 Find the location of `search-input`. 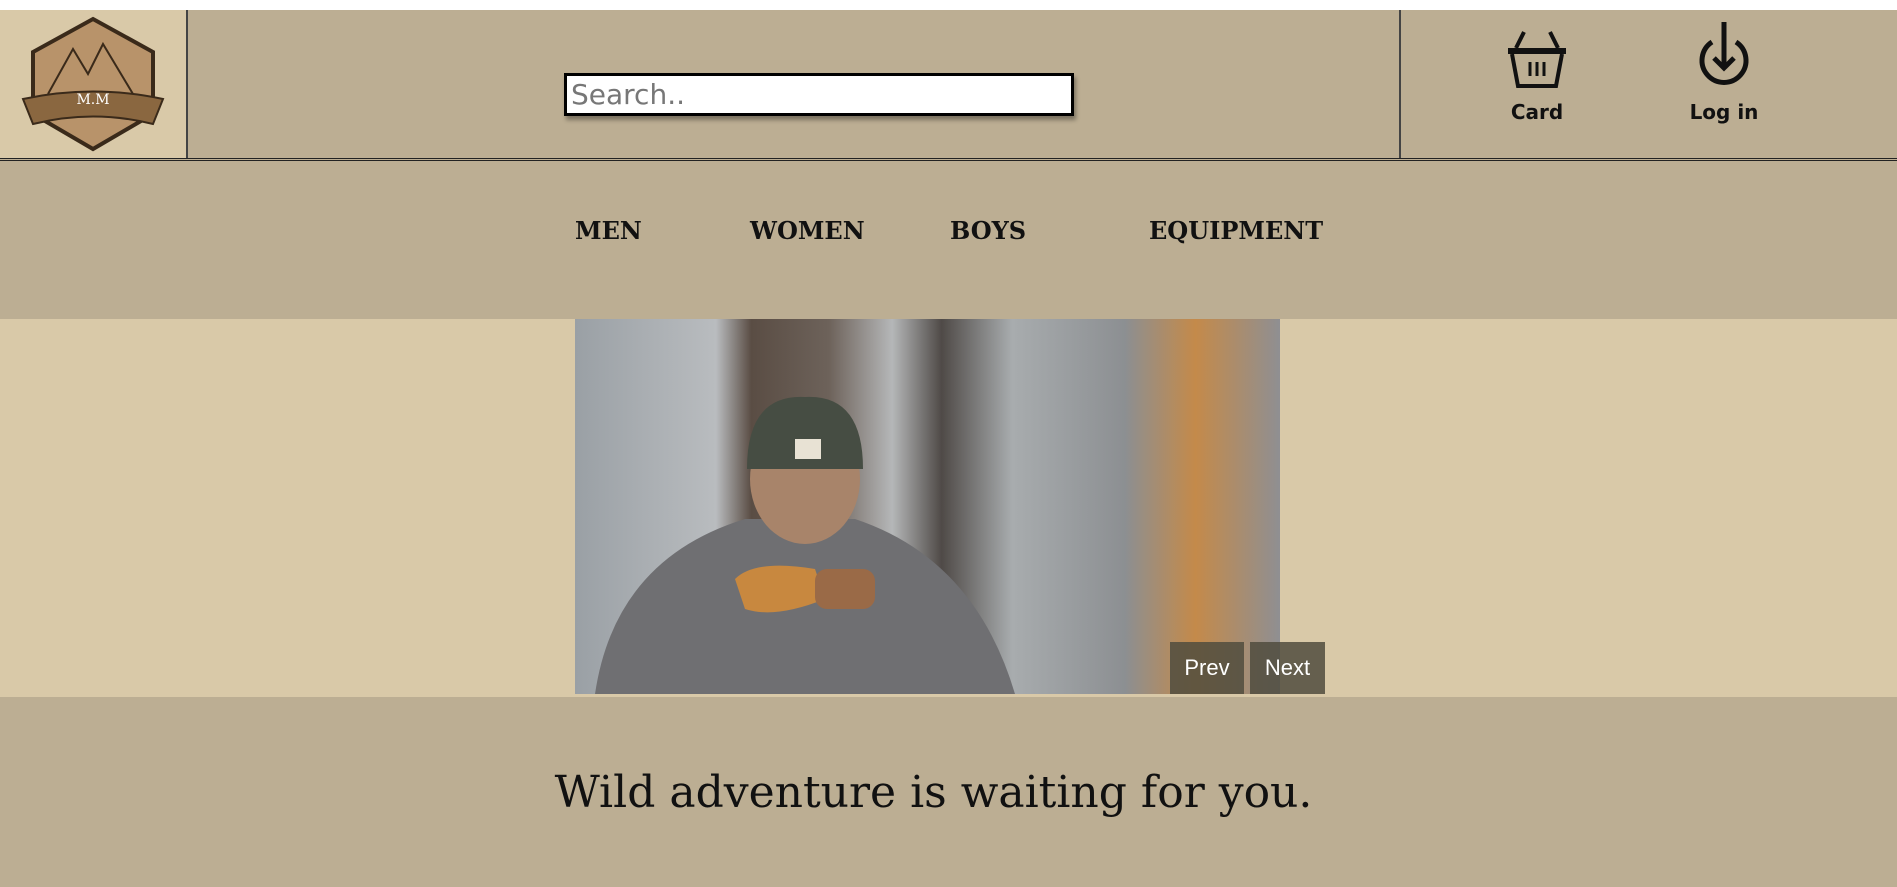

search-input is located at coordinates (819, 94).